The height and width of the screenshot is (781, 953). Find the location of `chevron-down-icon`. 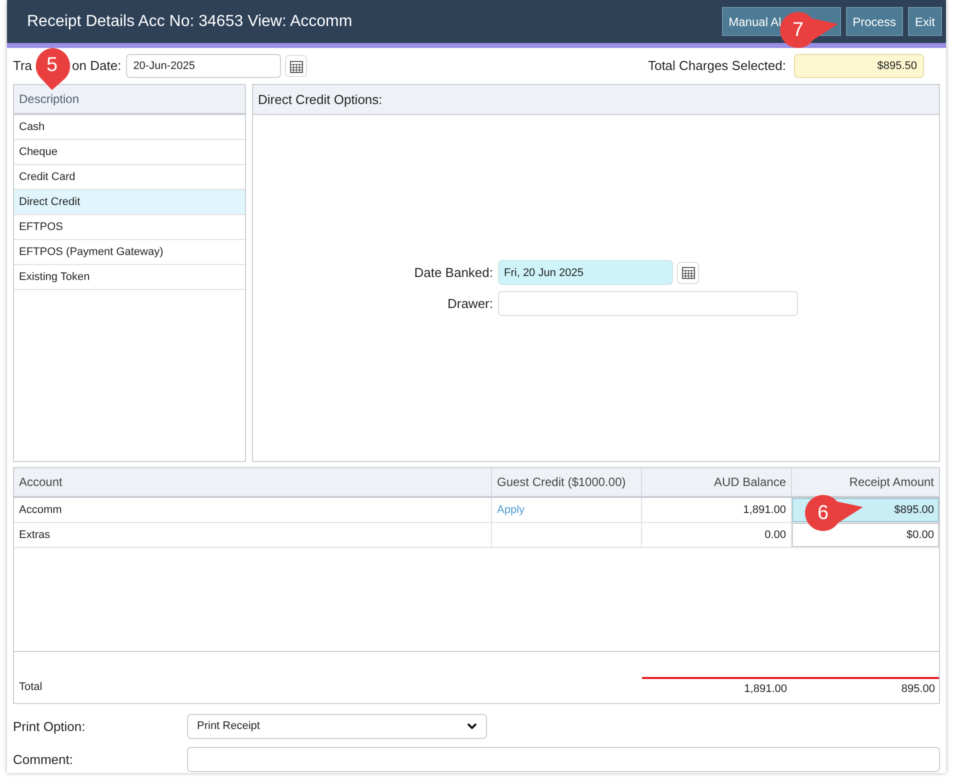

chevron-down-icon is located at coordinates (472, 726).